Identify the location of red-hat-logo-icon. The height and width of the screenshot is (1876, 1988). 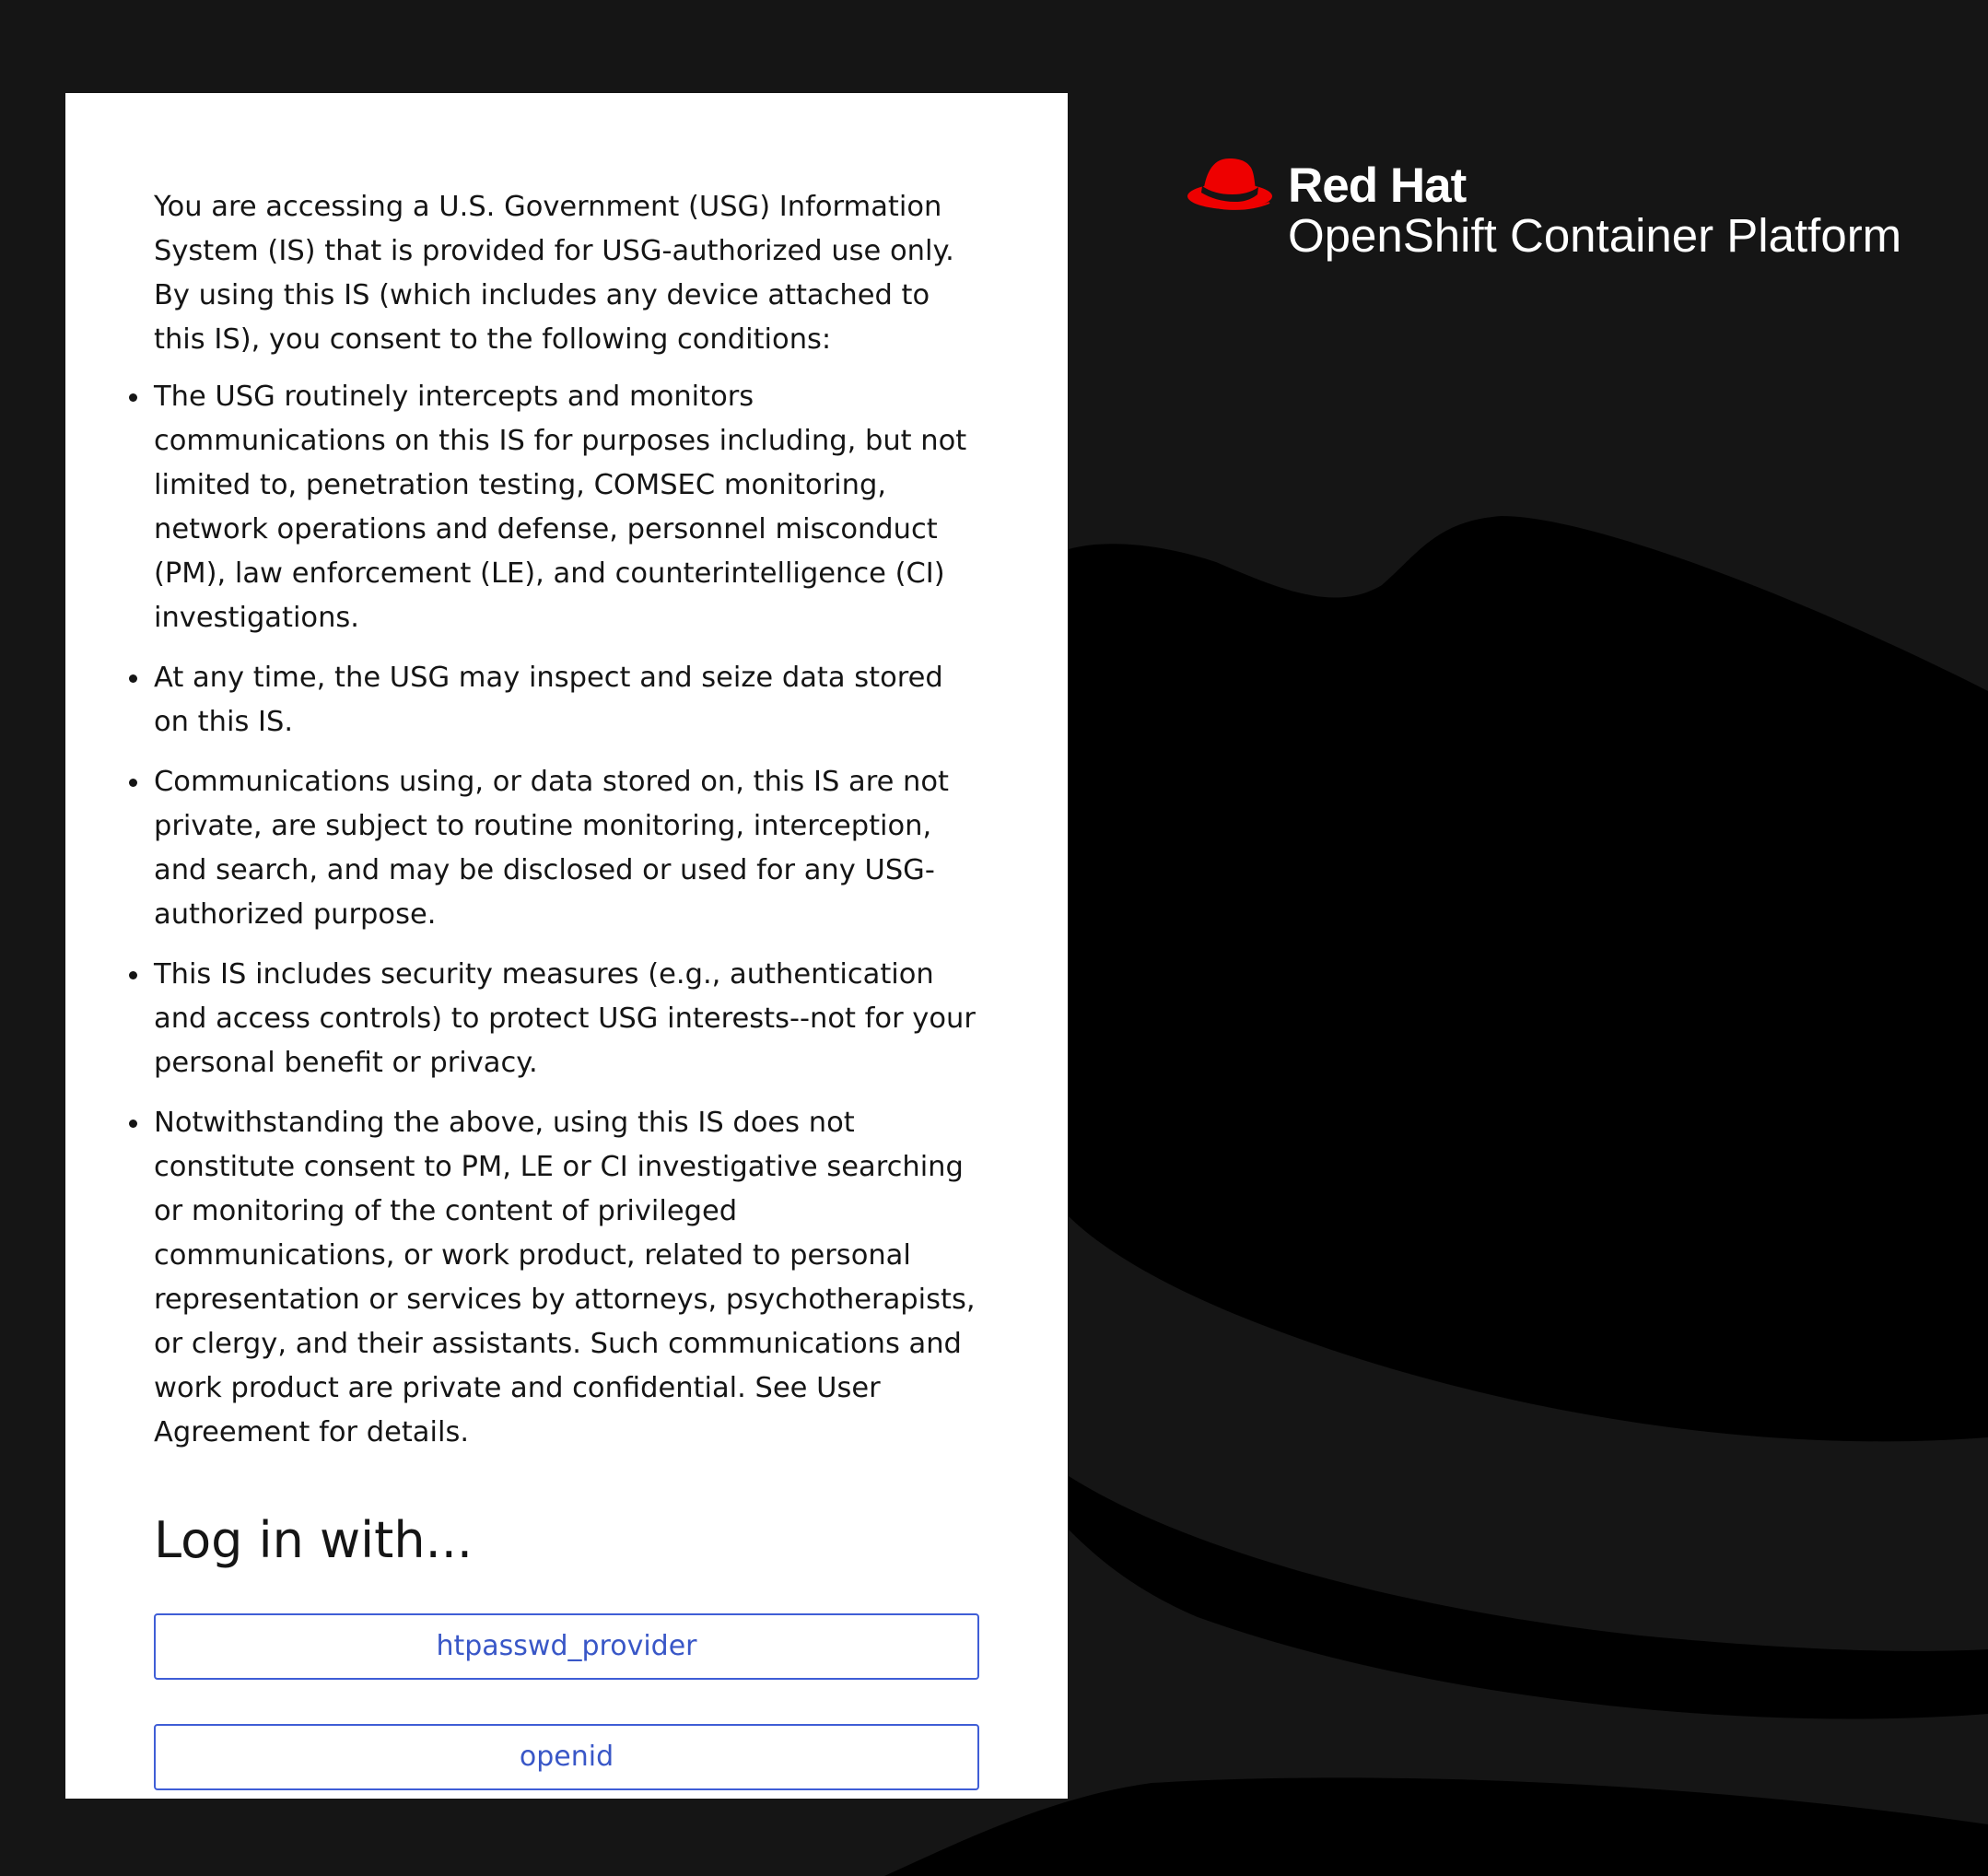
(1230, 184).